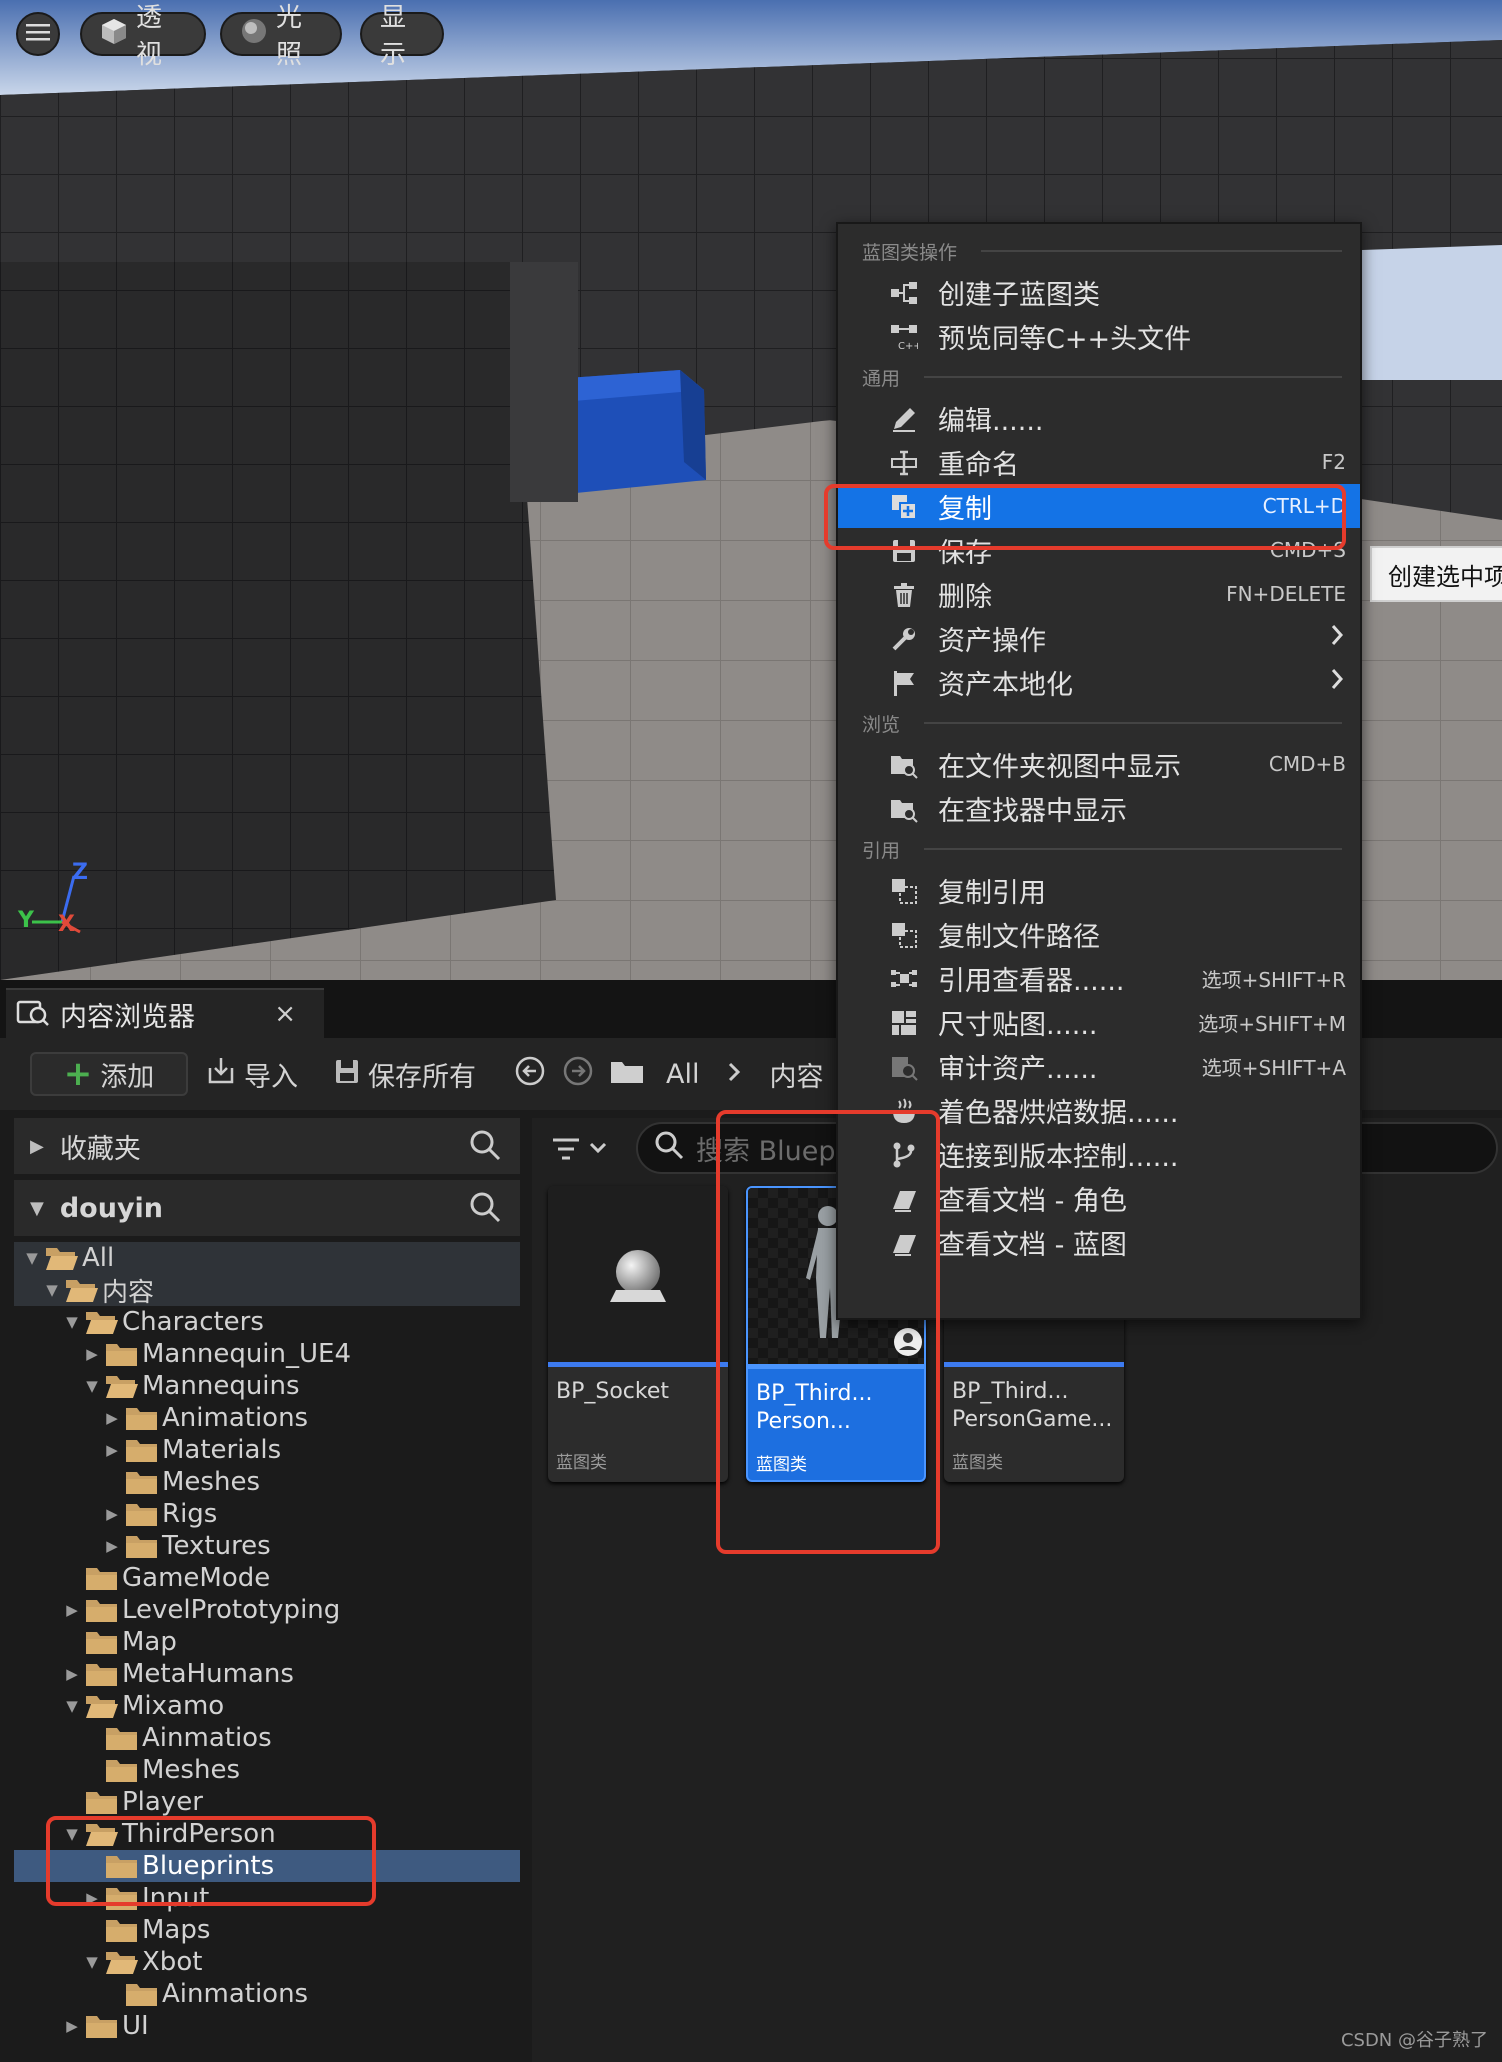 Image resolution: width=1502 pixels, height=2062 pixels. Describe the element at coordinates (267, 1322) in the screenshot. I see `tree-folder-row: ▼ Characters` at that location.